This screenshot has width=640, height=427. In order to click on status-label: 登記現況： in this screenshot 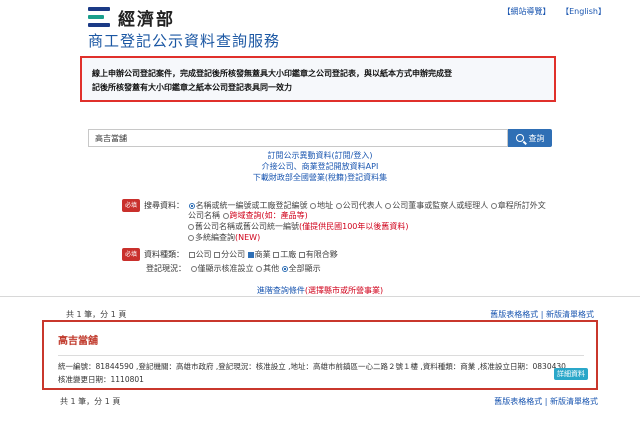, I will do `click(166, 268)`.